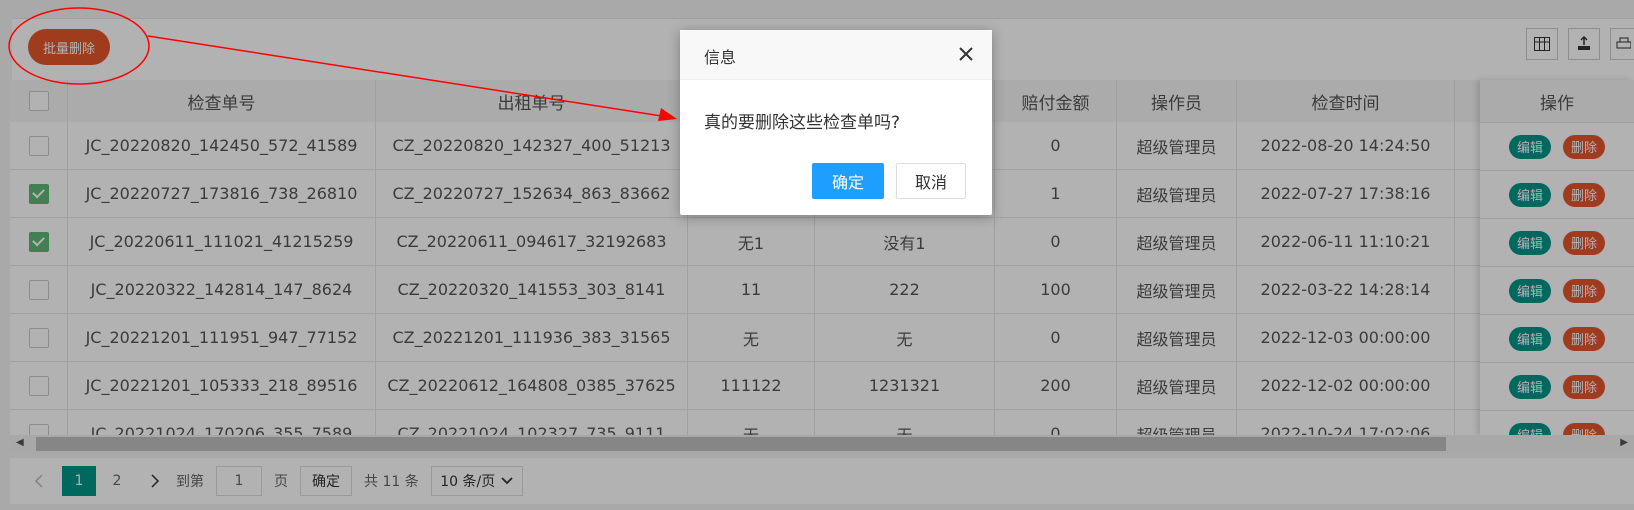 This screenshot has height=510, width=1634. Describe the element at coordinates (836, 55) in the screenshot. I see `dialog-header: 信息` at that location.